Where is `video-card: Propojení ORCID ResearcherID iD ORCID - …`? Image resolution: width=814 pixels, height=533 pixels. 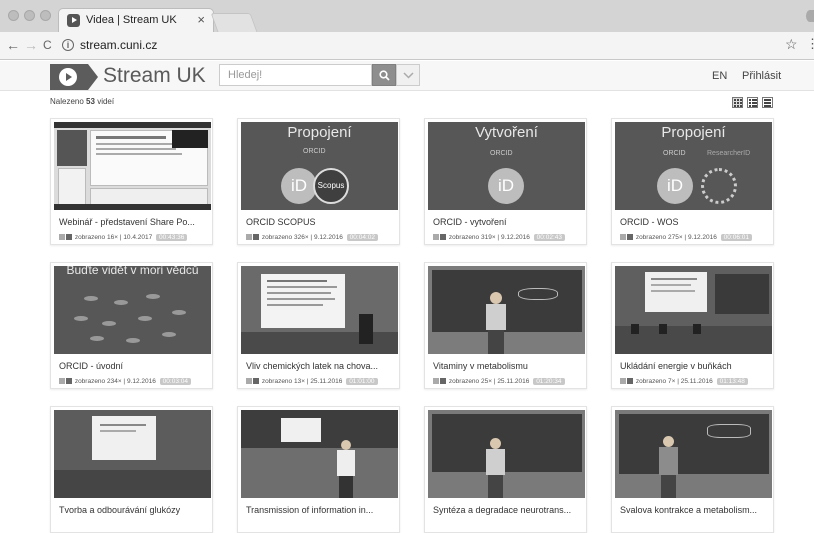 video-card: Propojení ORCID ResearcherID iD ORCID - … is located at coordinates (692, 181).